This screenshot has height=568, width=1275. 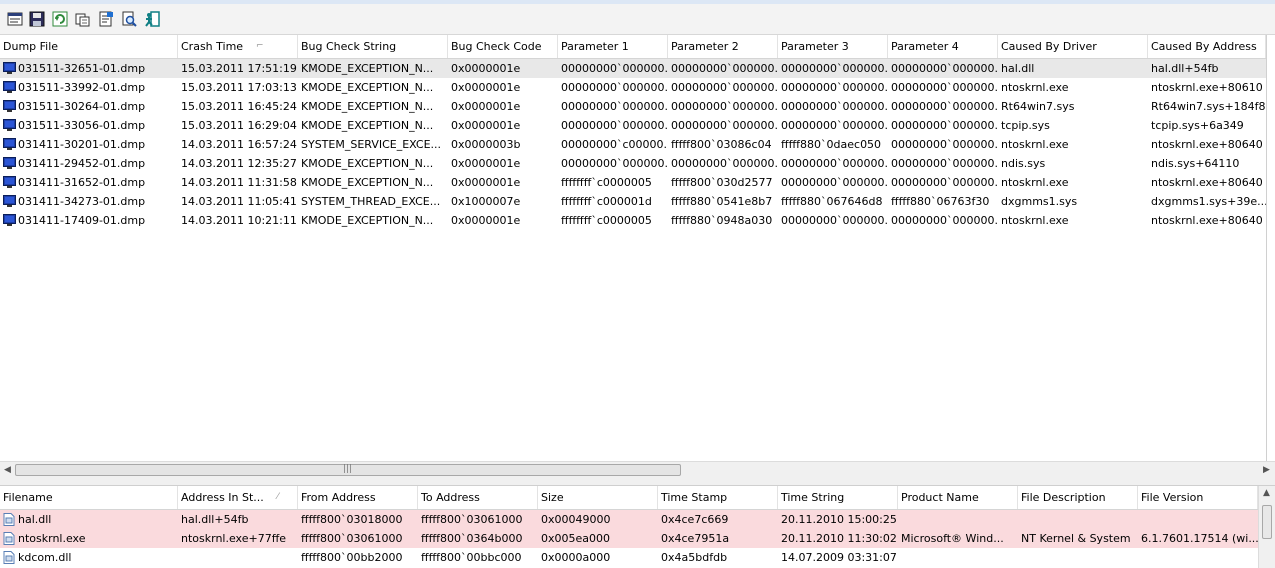 I want to click on column-to-address: To Address, so click(x=478, y=497).